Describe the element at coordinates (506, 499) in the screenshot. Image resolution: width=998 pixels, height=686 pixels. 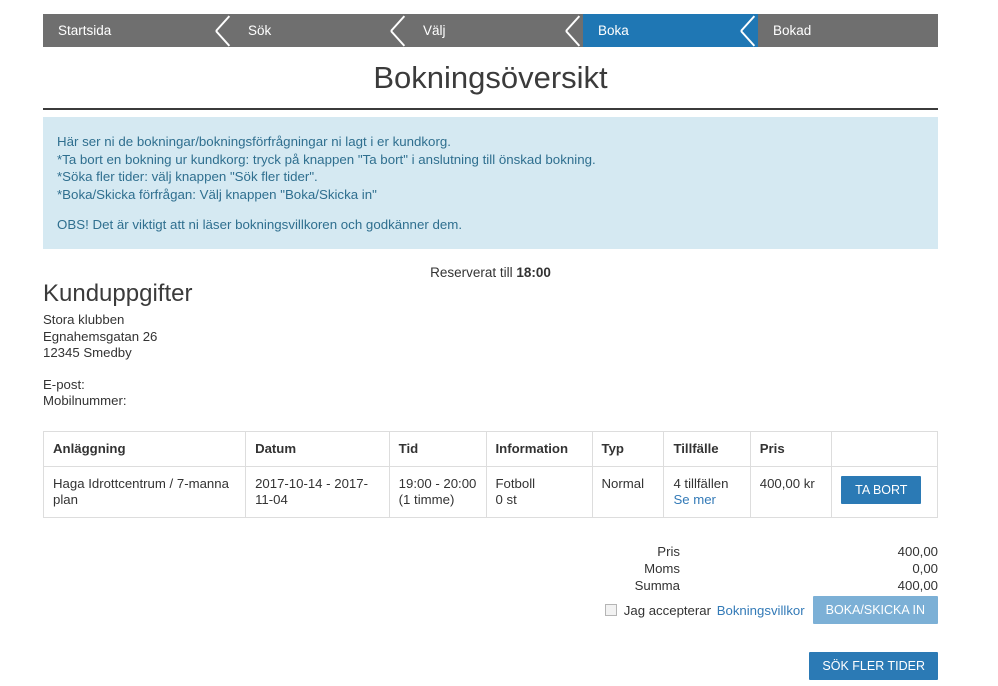
I see `cell-information-count: 0 st` at that location.